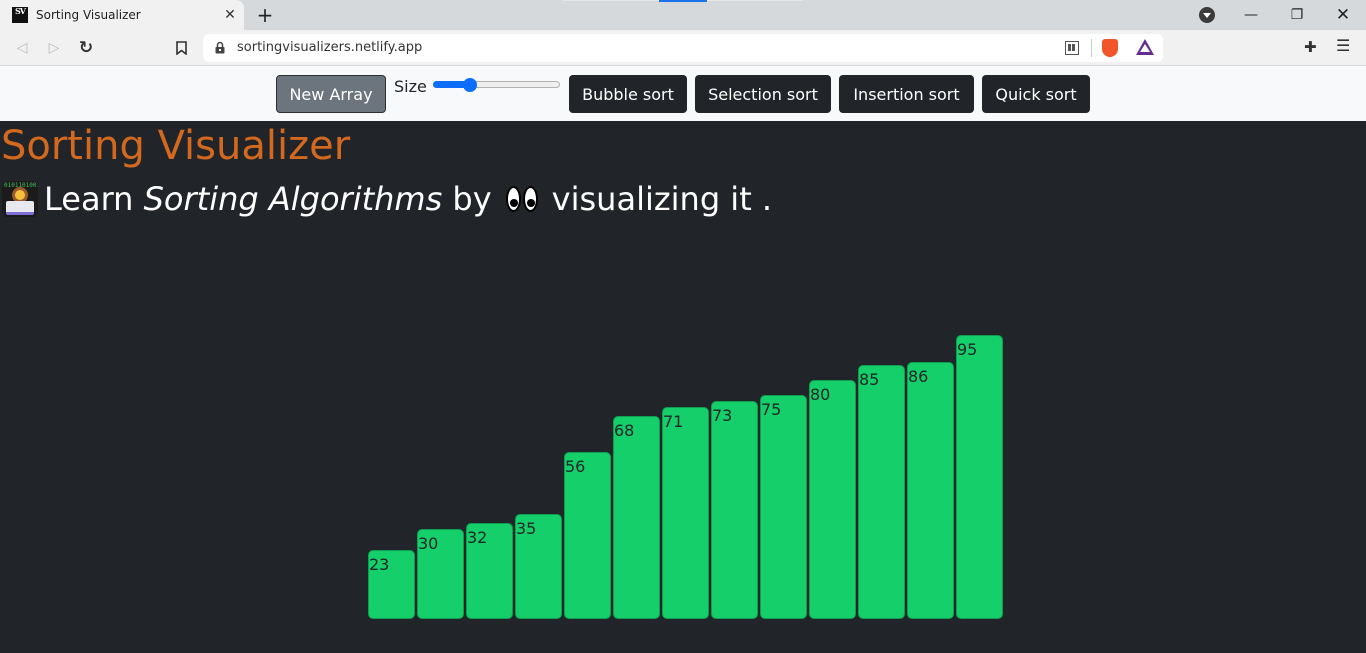 This screenshot has width=1366, height=653. What do you see at coordinates (1343, 15) in the screenshot?
I see `window-close-icon: ✕` at bounding box center [1343, 15].